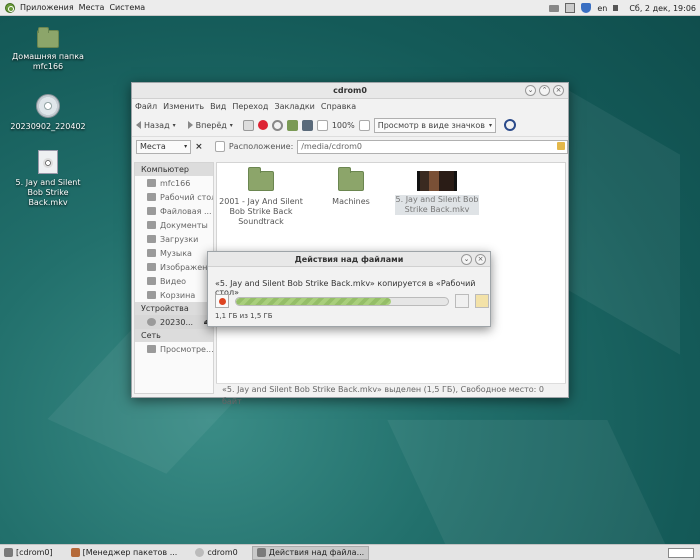  Describe the element at coordinates (47, 7) in the screenshot. I see `menu-applications: Приложения` at that location.